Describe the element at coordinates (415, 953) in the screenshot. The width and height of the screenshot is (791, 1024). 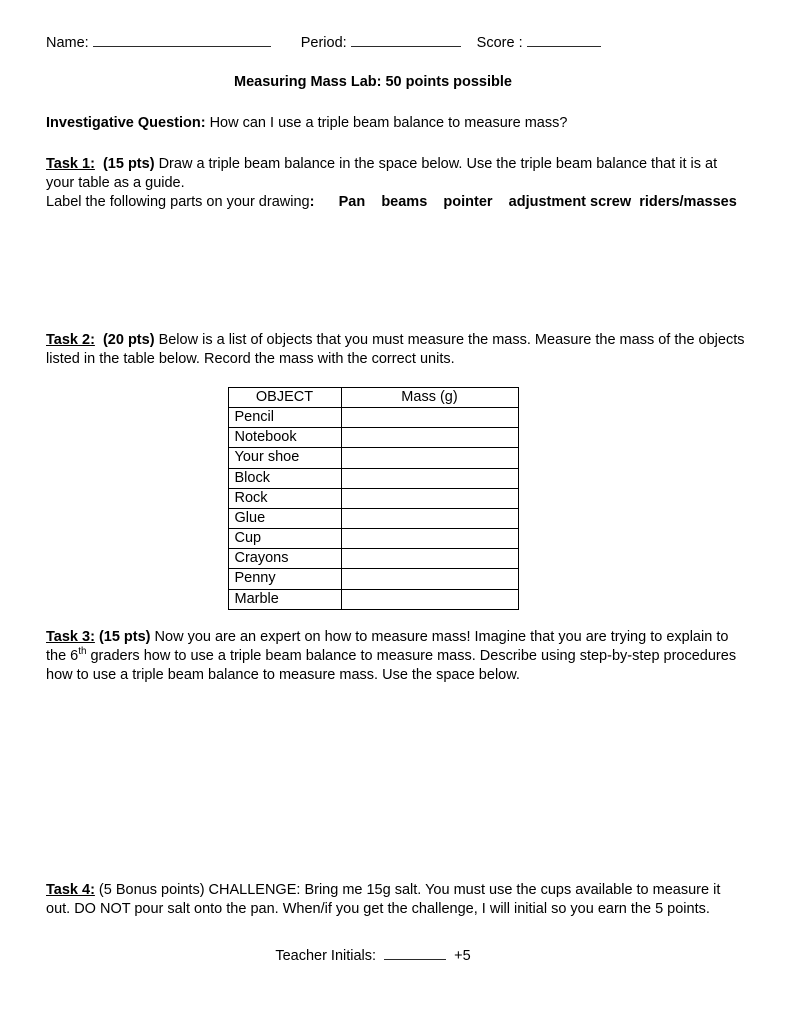
I see `teacher-initials-blank` at that location.